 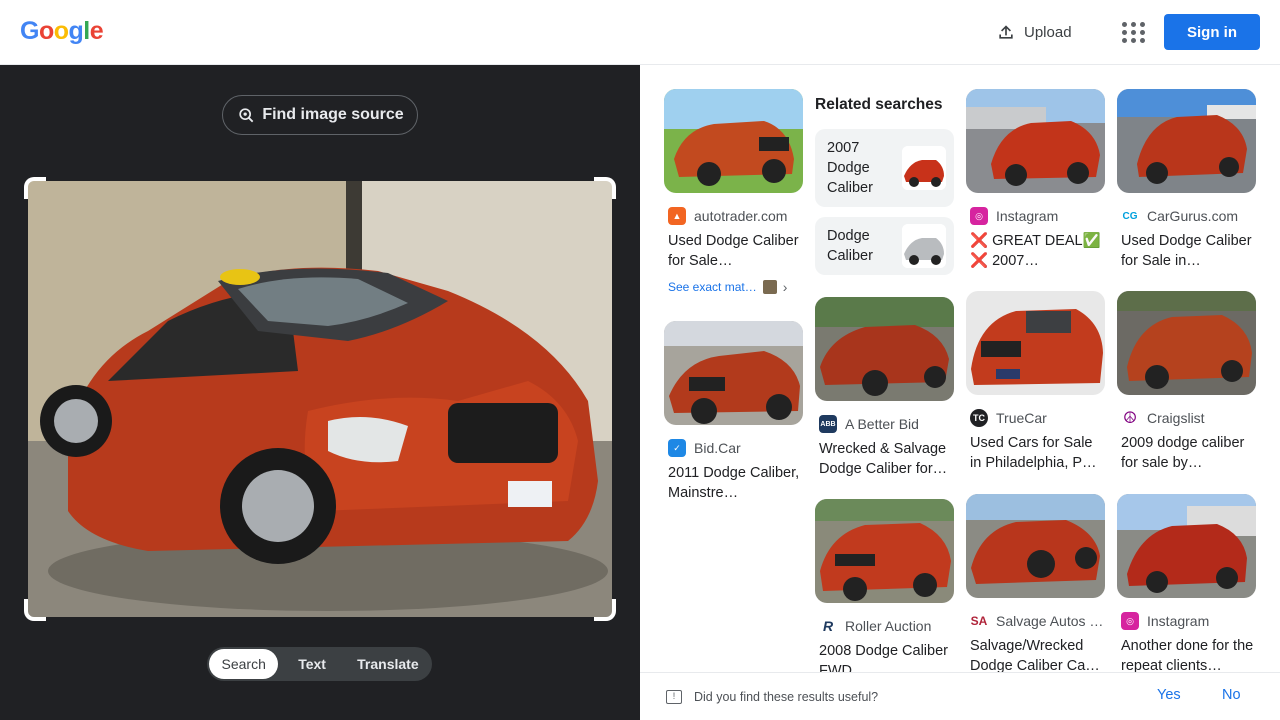 I want to click on result-card: R Roller Auction 2008 Dodge Caliber FWD, so click(x=884, y=590).